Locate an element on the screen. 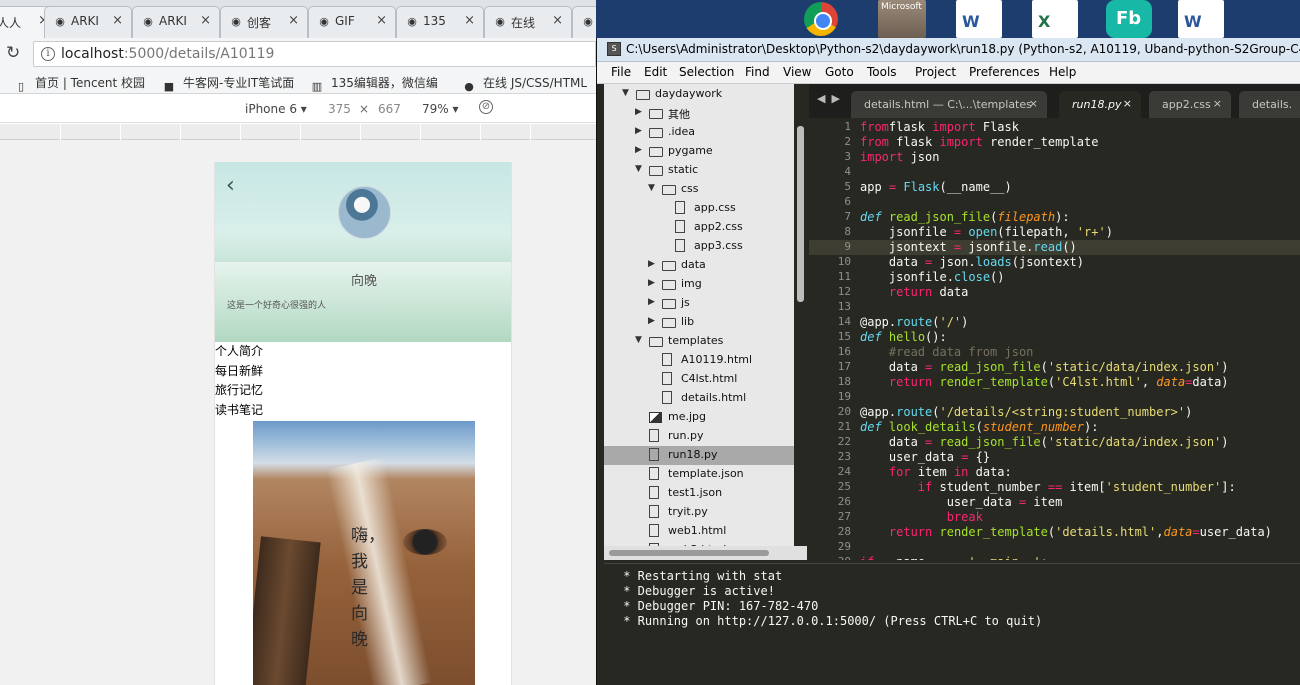  tree-file: run18.py is located at coordinates (699, 455).